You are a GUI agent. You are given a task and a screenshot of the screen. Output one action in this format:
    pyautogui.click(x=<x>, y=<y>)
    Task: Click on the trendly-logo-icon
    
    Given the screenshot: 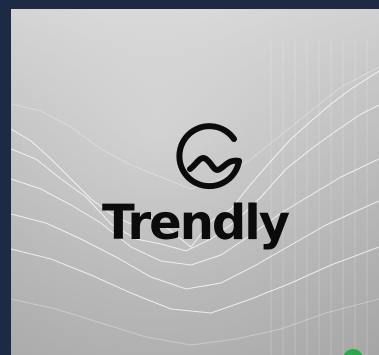 What is the action you would take?
    pyautogui.click(x=209, y=156)
    